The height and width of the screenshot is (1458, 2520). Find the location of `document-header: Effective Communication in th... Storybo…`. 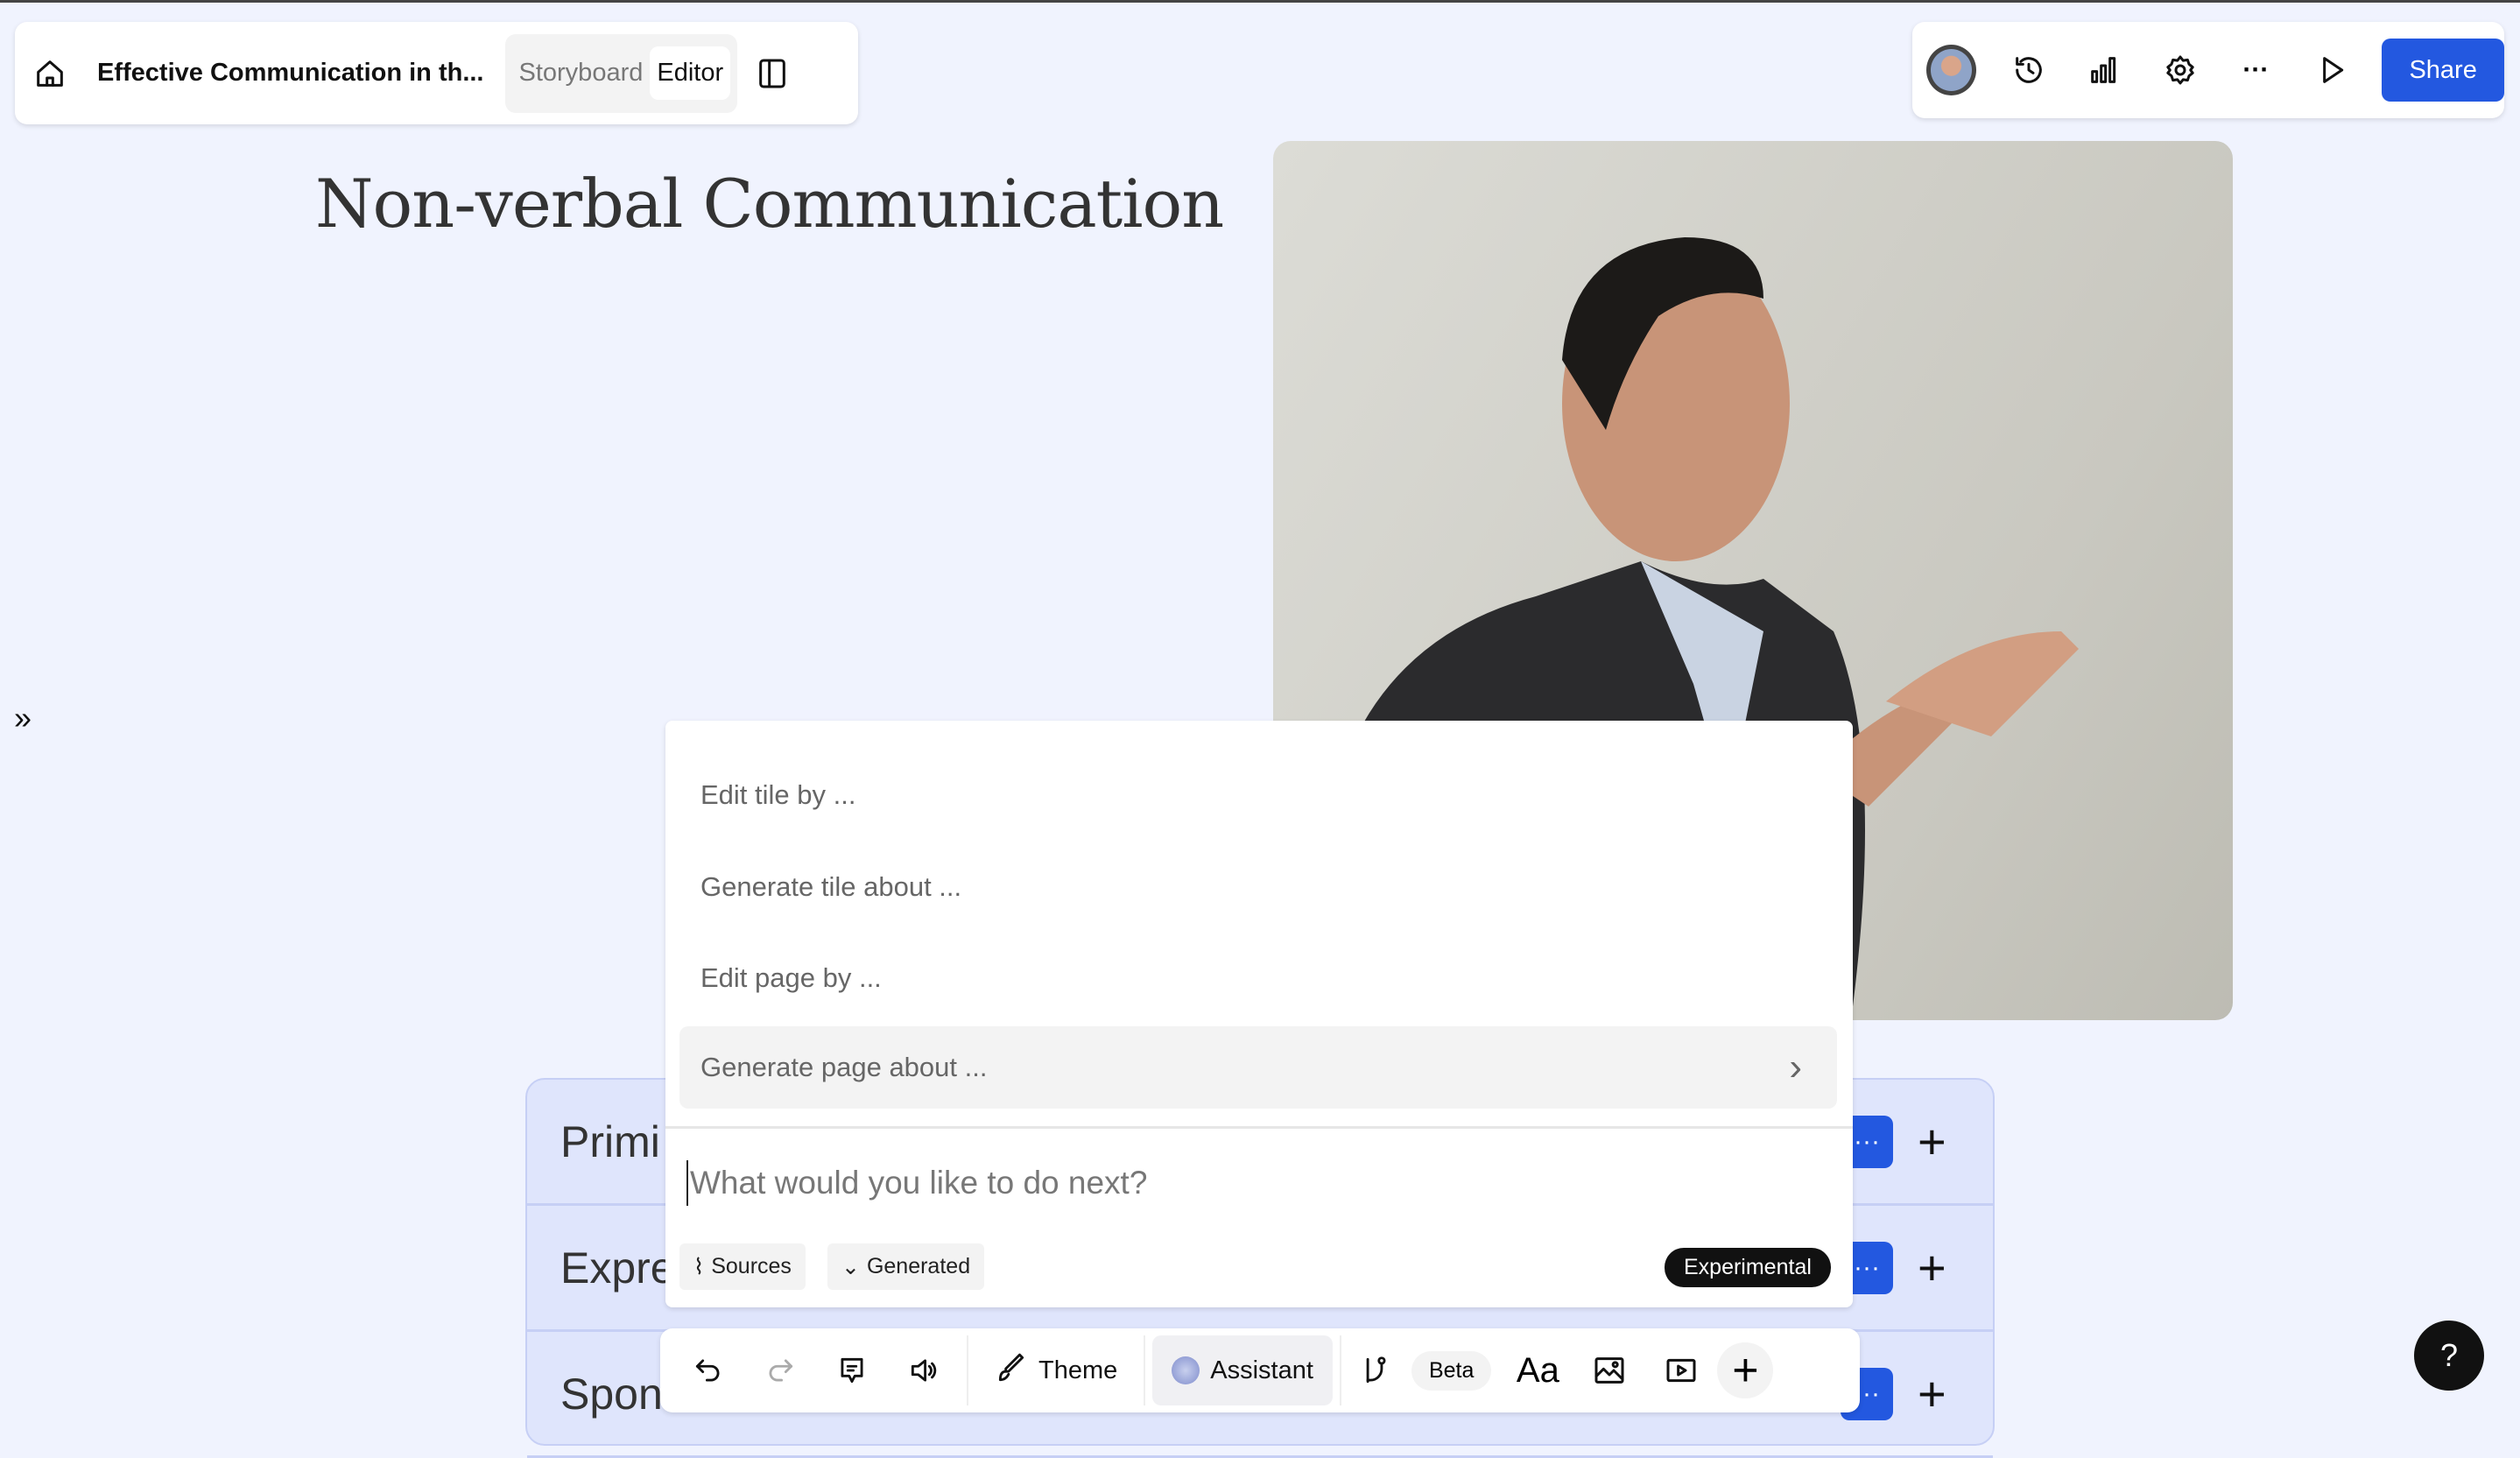

document-header: Effective Communication in th... Storybo… is located at coordinates (436, 73).